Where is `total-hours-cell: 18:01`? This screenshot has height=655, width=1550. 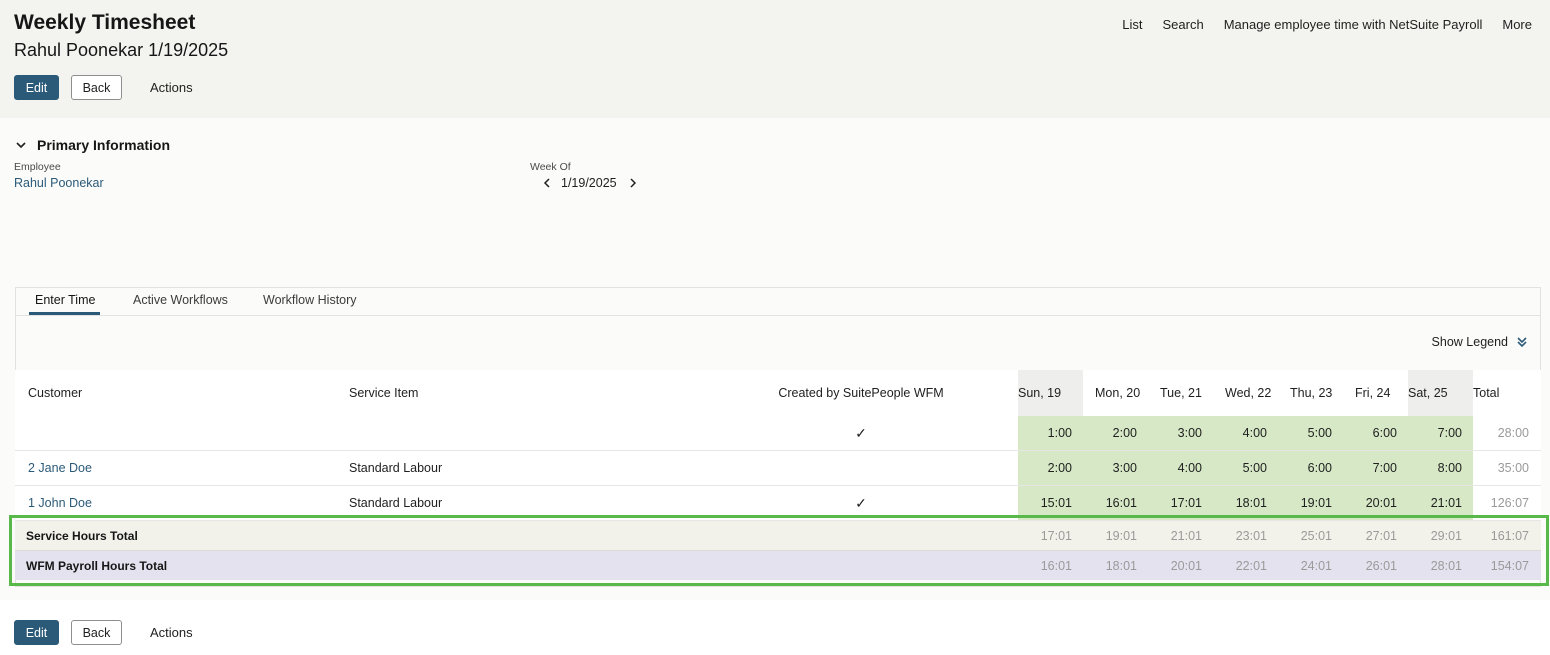 total-hours-cell: 18:01 is located at coordinates (1115, 565).